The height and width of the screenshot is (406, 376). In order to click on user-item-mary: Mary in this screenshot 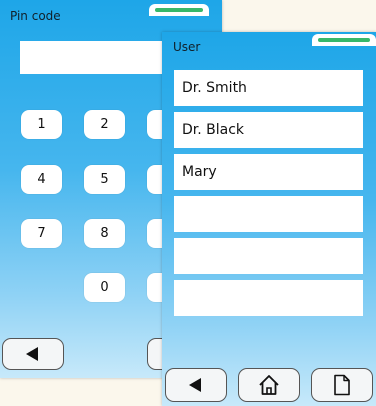, I will do `click(268, 172)`.